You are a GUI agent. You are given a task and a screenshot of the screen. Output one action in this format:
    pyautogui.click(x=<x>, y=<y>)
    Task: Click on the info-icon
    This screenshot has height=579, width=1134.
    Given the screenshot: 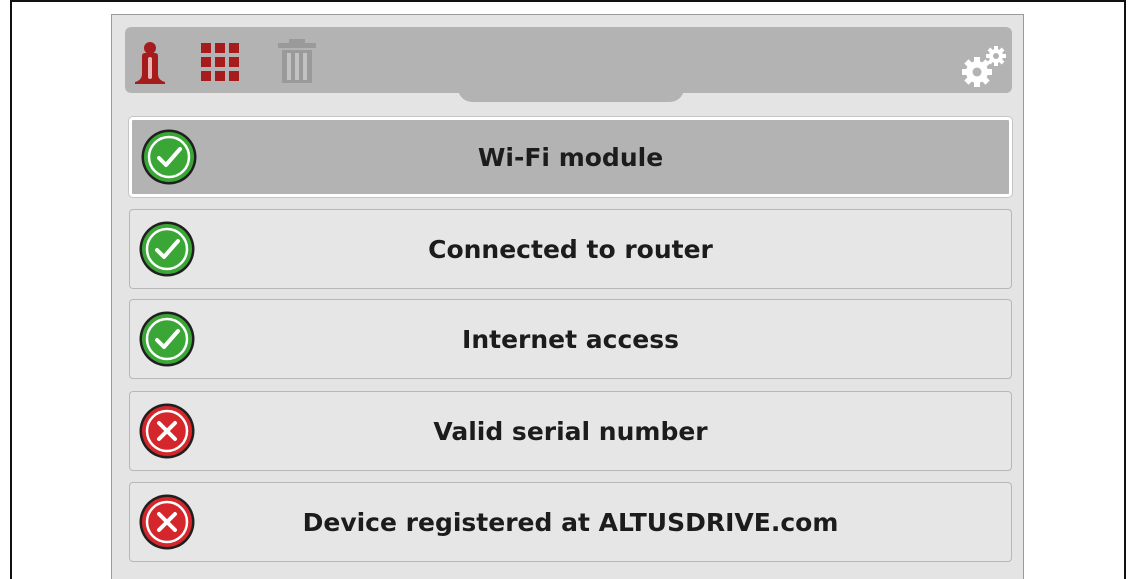 What is the action you would take?
    pyautogui.click(x=150, y=62)
    